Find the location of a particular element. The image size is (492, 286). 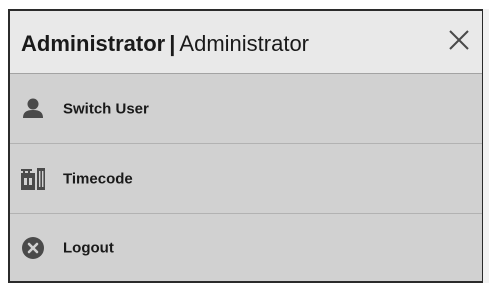

current-user-name: Administrator is located at coordinates (93, 43).